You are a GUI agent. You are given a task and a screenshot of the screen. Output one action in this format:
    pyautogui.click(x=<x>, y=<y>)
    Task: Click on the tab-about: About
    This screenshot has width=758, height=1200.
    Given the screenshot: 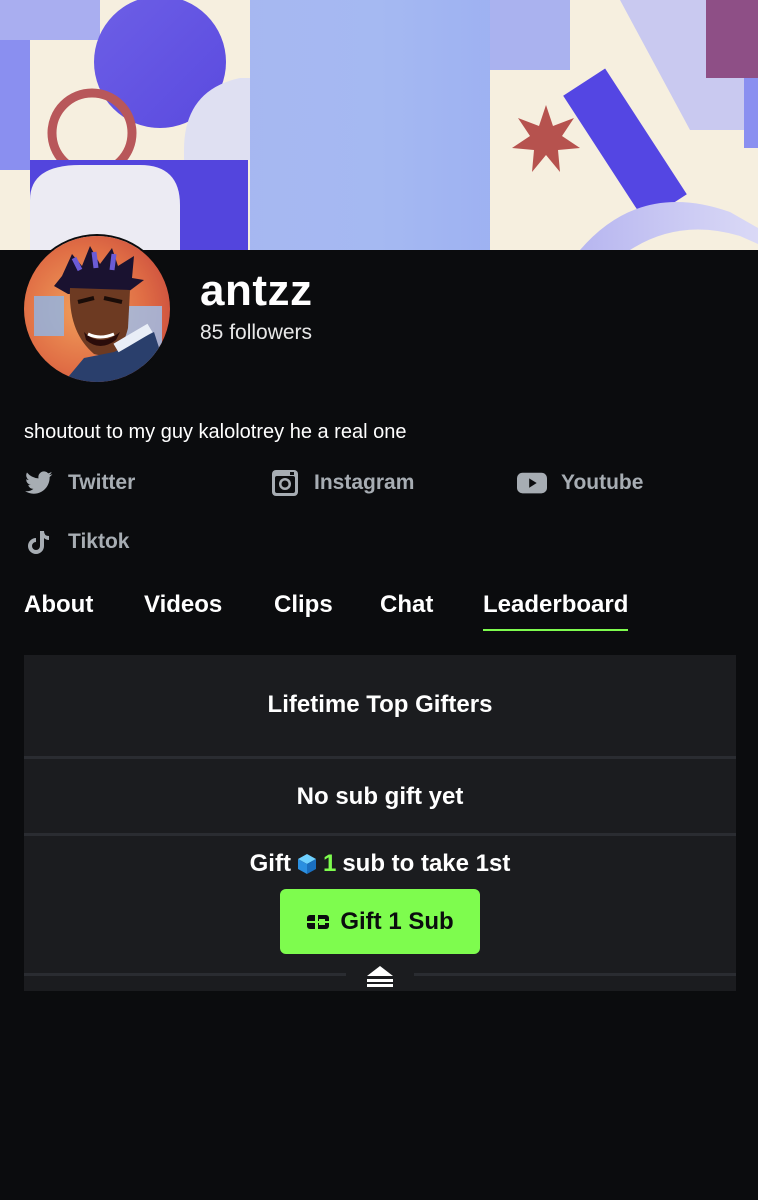 What is the action you would take?
    pyautogui.click(x=58, y=610)
    